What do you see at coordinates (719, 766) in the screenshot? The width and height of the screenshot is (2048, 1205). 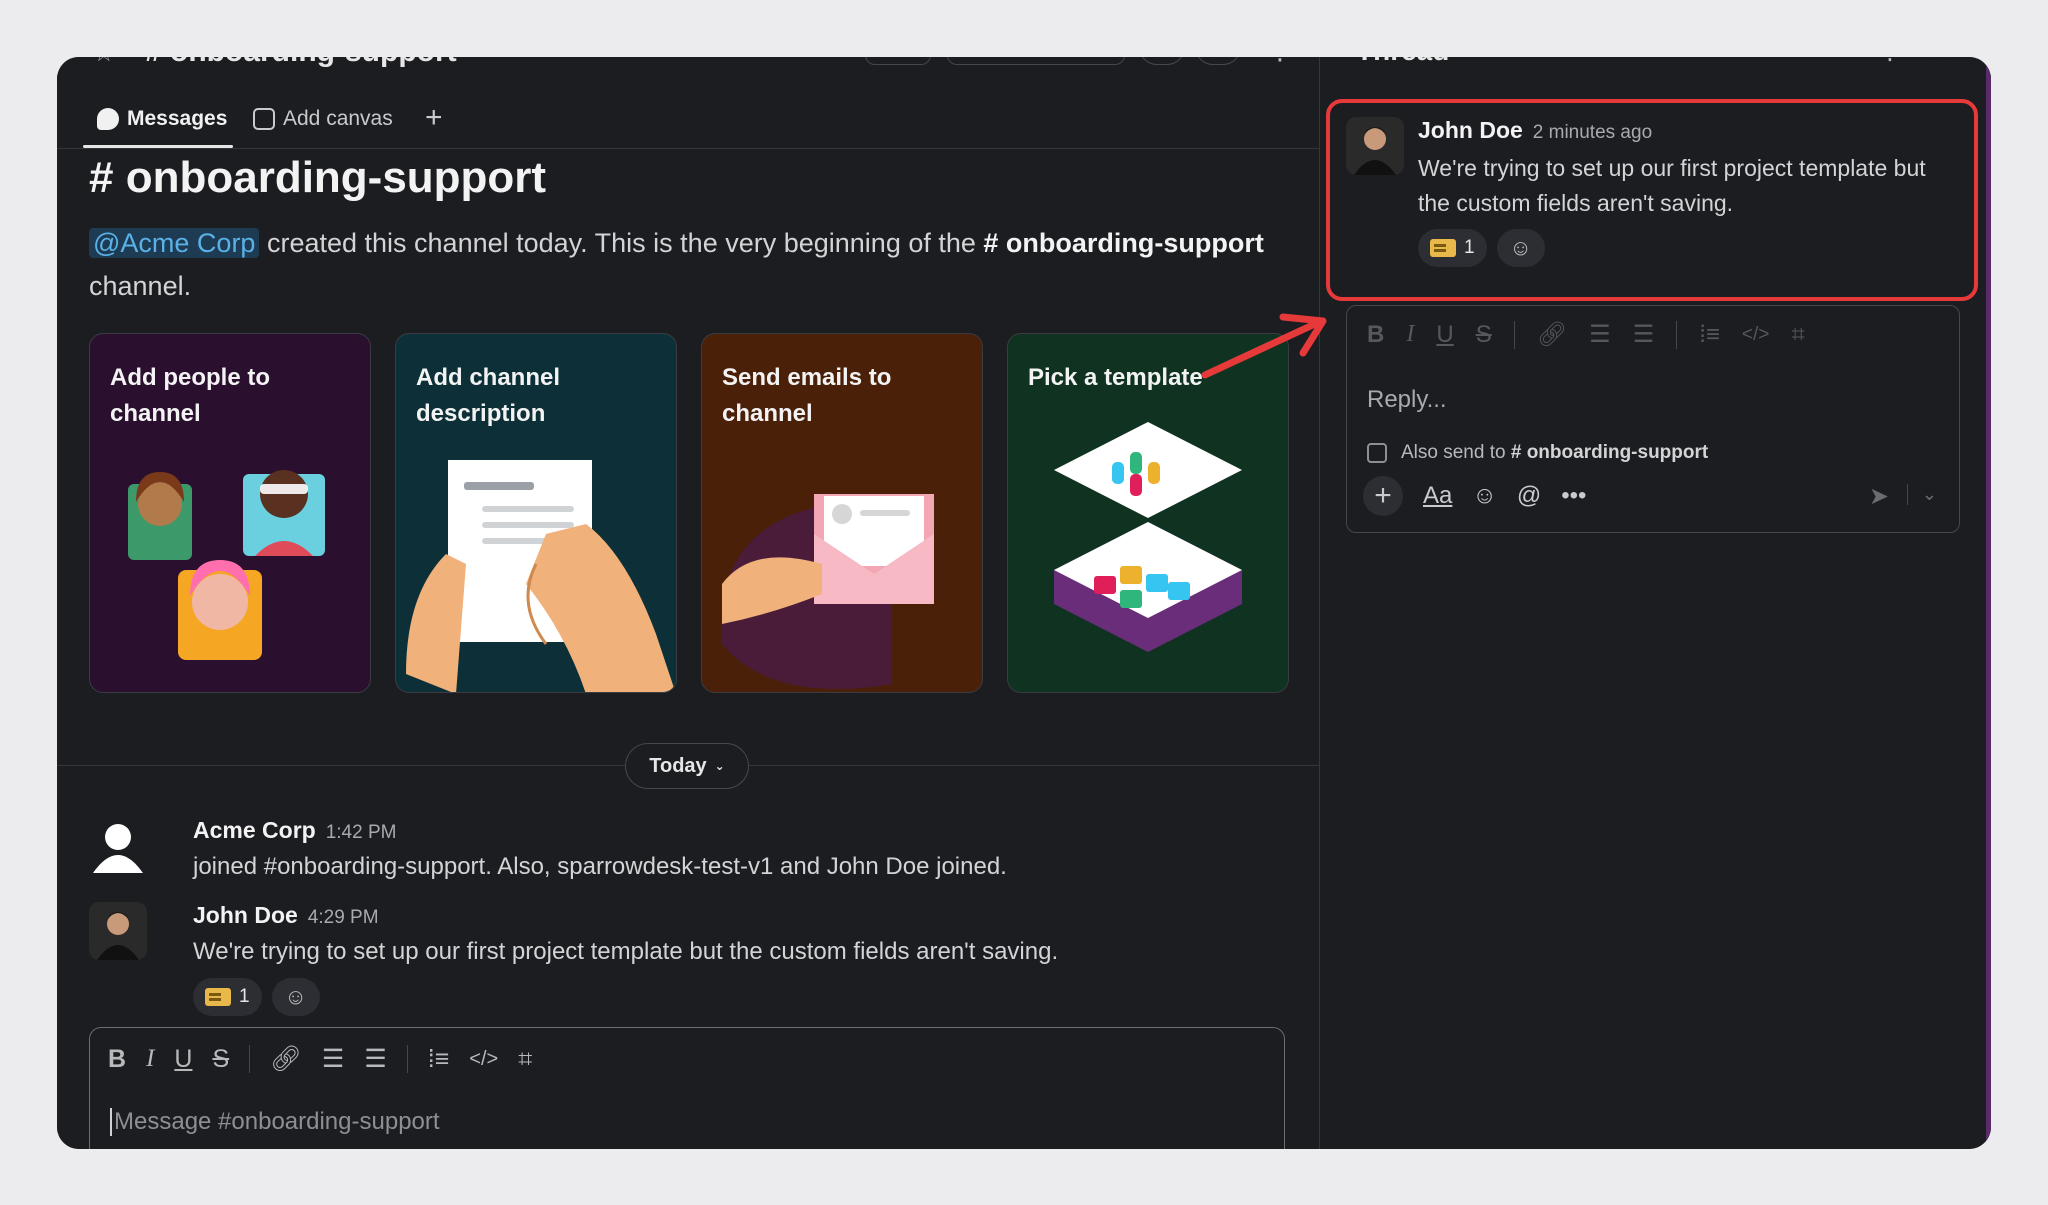 I see `chevron-down-icon: ⌄` at bounding box center [719, 766].